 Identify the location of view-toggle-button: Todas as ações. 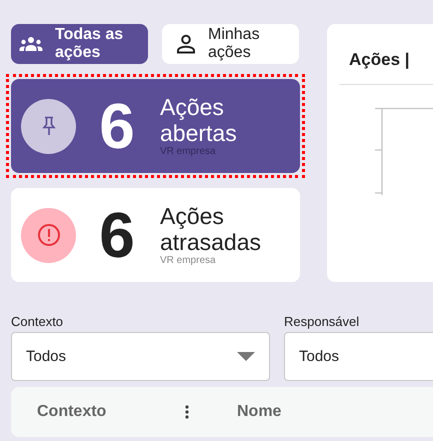
(79, 44).